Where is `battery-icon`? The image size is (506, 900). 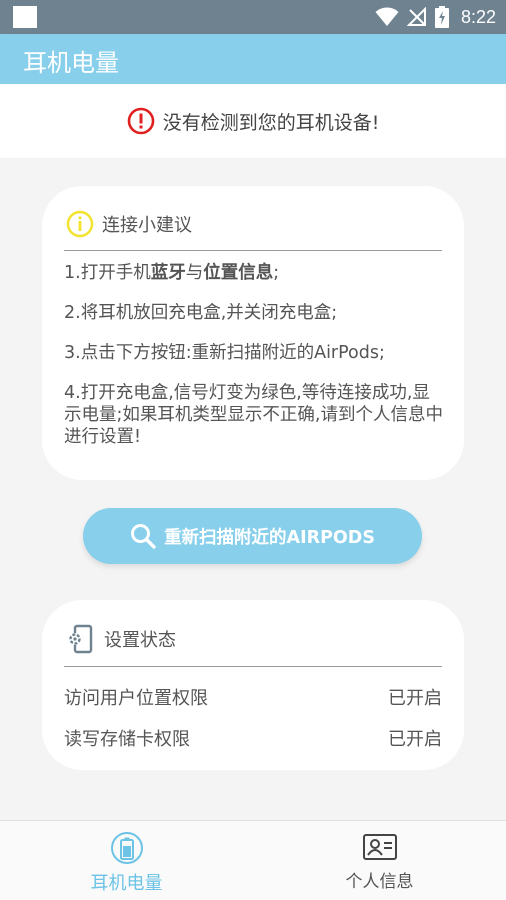 battery-icon is located at coordinates (126, 848).